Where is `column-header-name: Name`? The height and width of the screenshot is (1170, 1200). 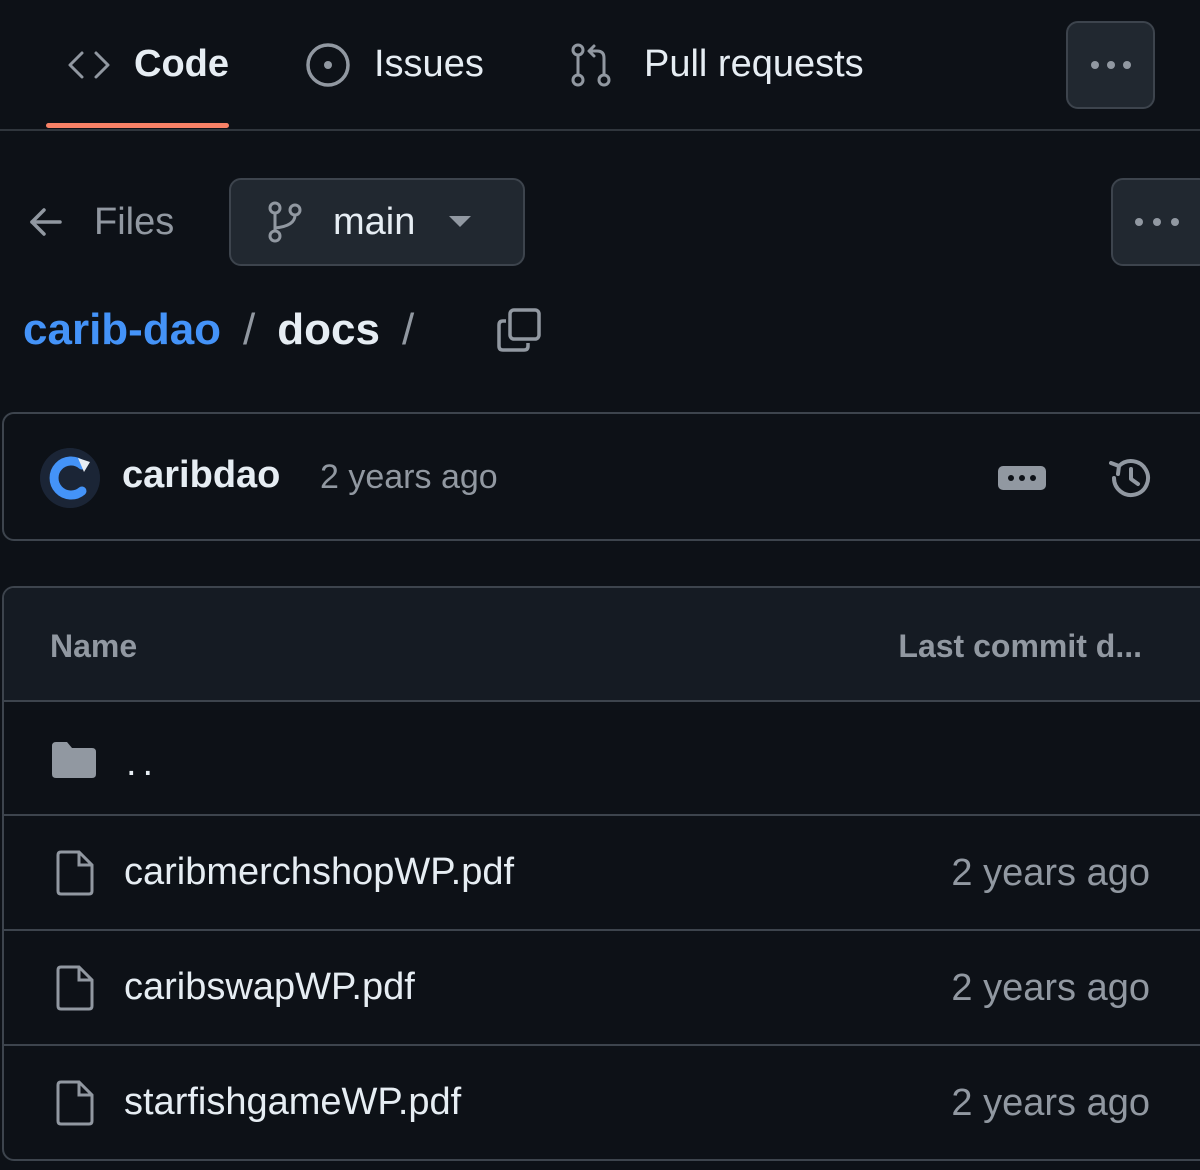 column-header-name: Name is located at coordinates (94, 646).